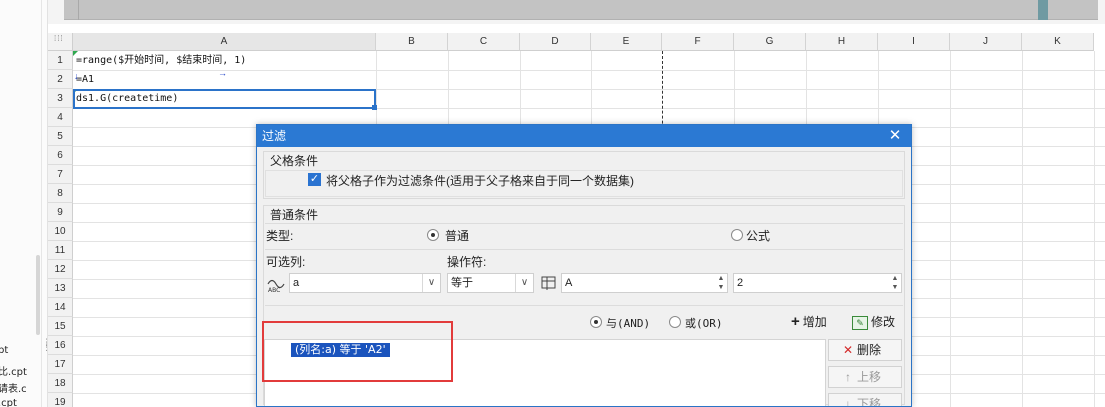 The height and width of the screenshot is (407, 1105). I want to click on column-header-b: B, so click(412, 42).